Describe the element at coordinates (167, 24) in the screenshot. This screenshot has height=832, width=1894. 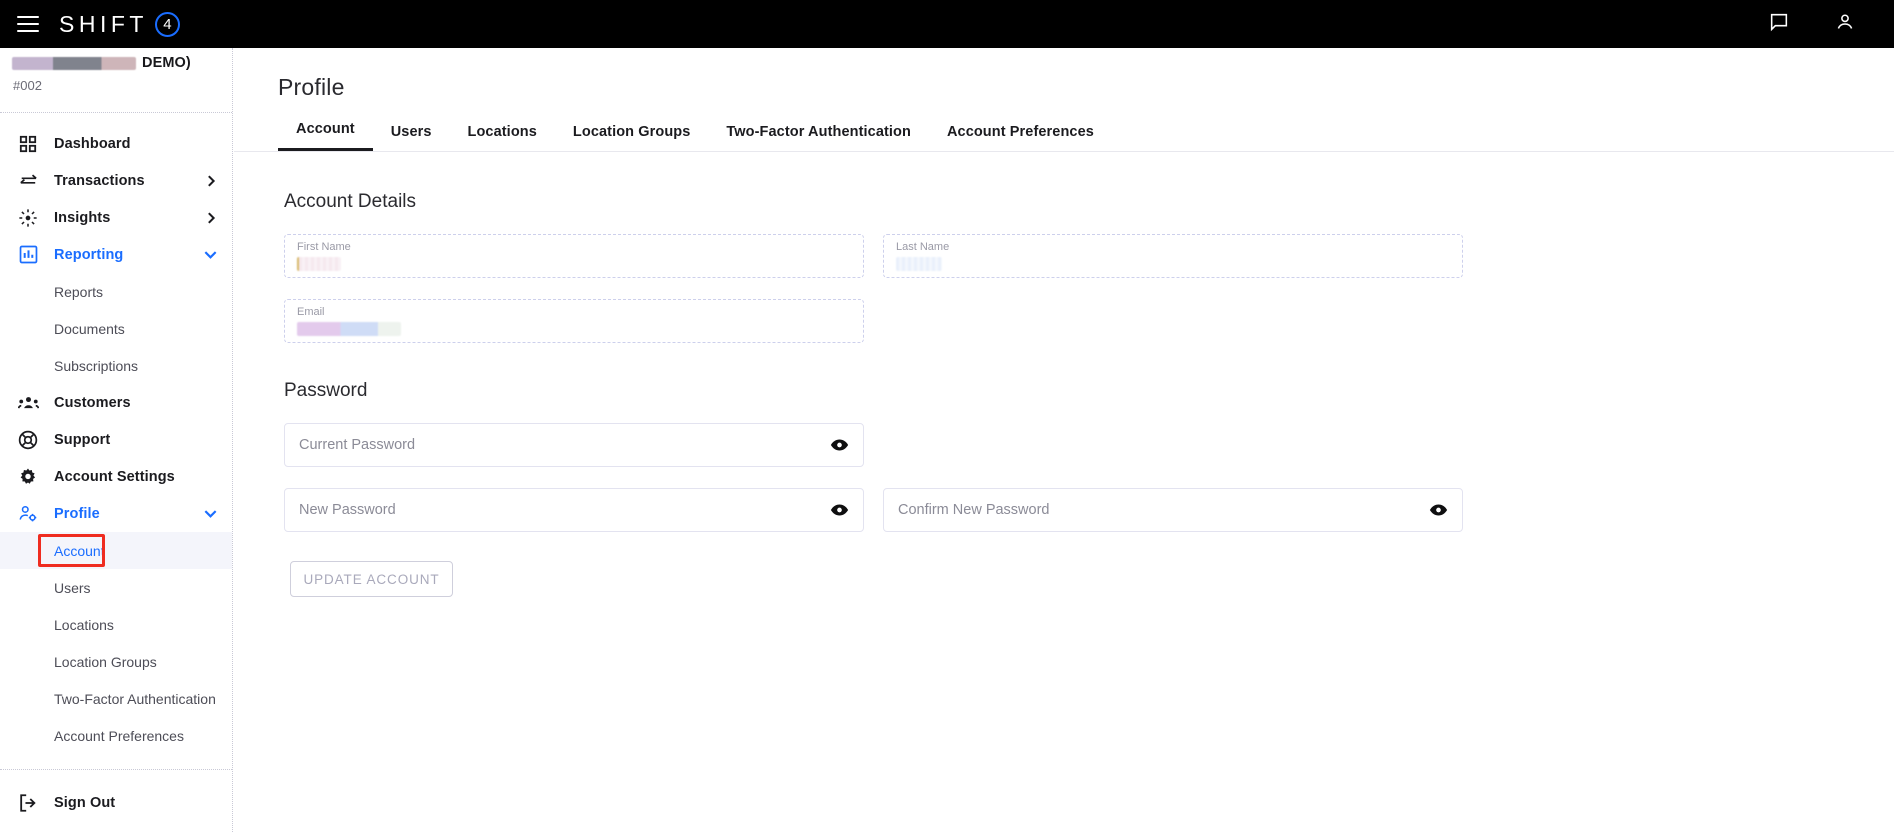
I see `brand-mark-icon: 4` at that location.